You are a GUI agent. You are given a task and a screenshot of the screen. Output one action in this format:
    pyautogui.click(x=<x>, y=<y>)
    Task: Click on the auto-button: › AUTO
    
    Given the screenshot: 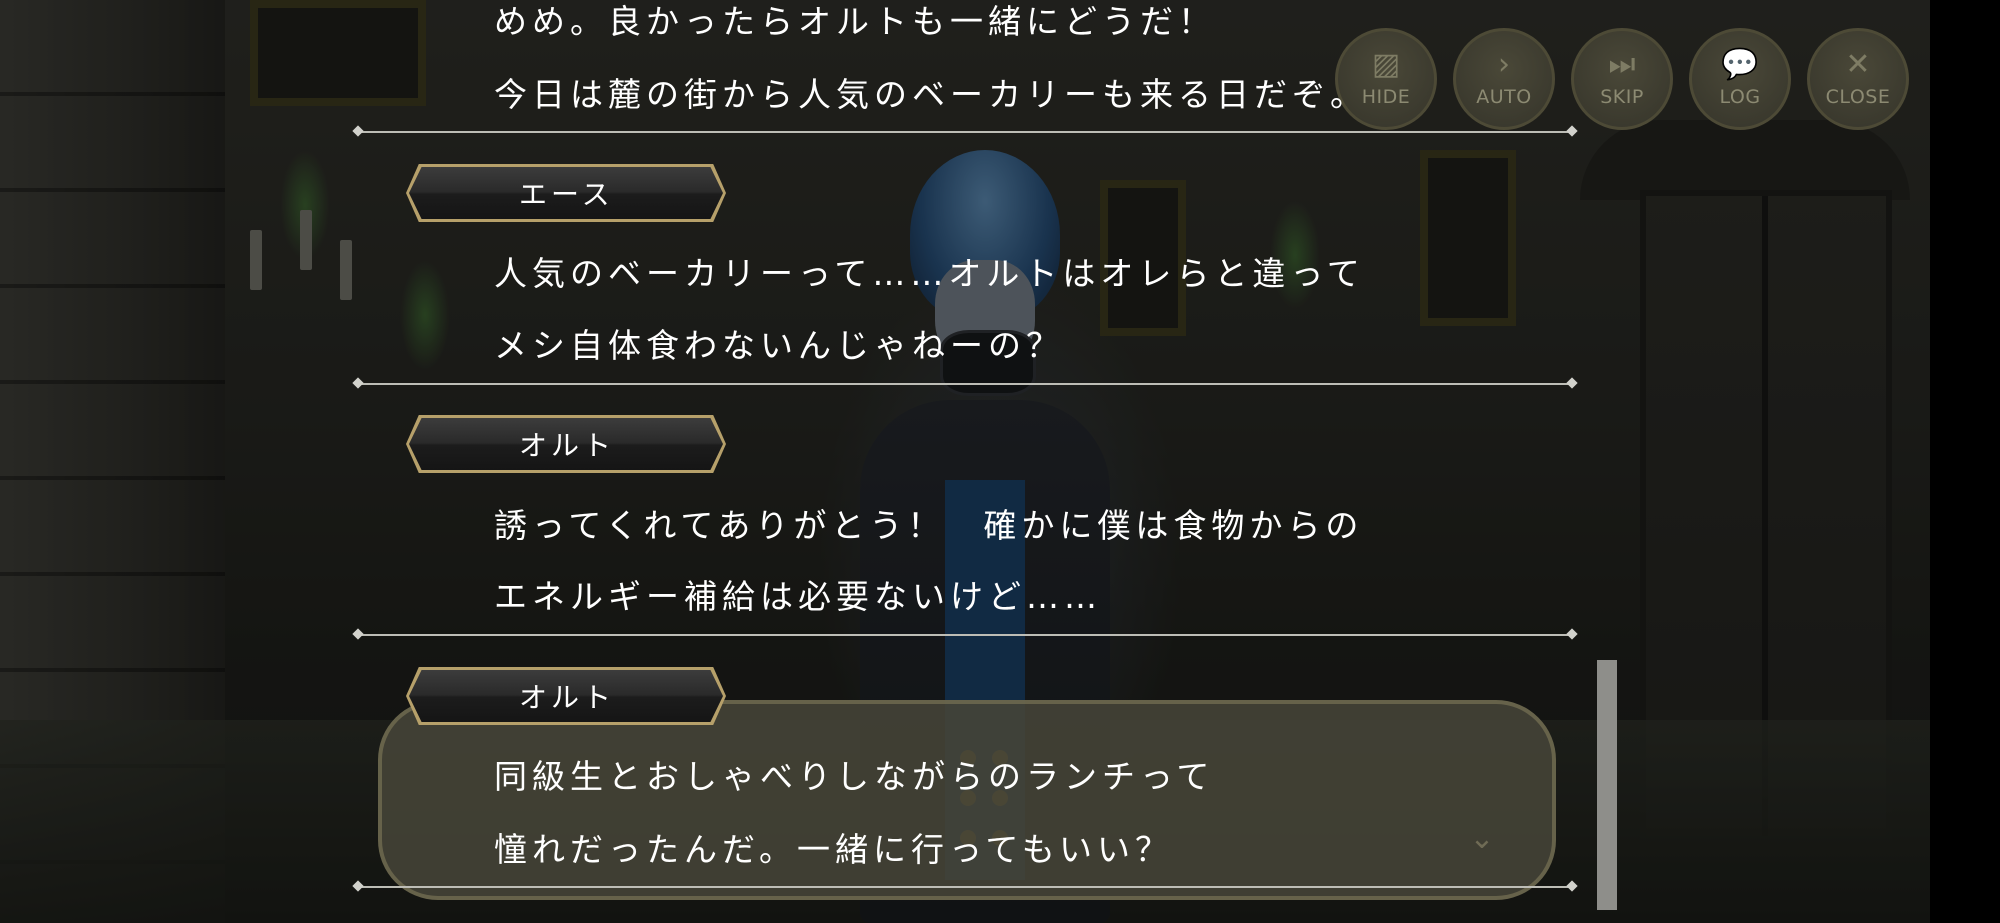 What is the action you would take?
    pyautogui.click(x=1504, y=79)
    